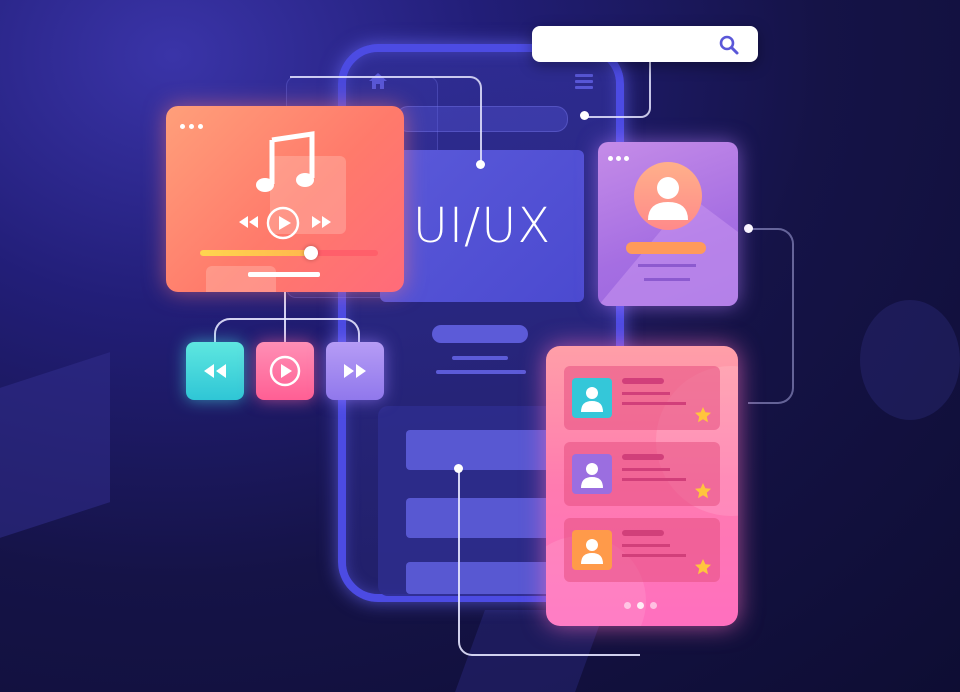  I want to click on background-shape-left, so click(55, 445).